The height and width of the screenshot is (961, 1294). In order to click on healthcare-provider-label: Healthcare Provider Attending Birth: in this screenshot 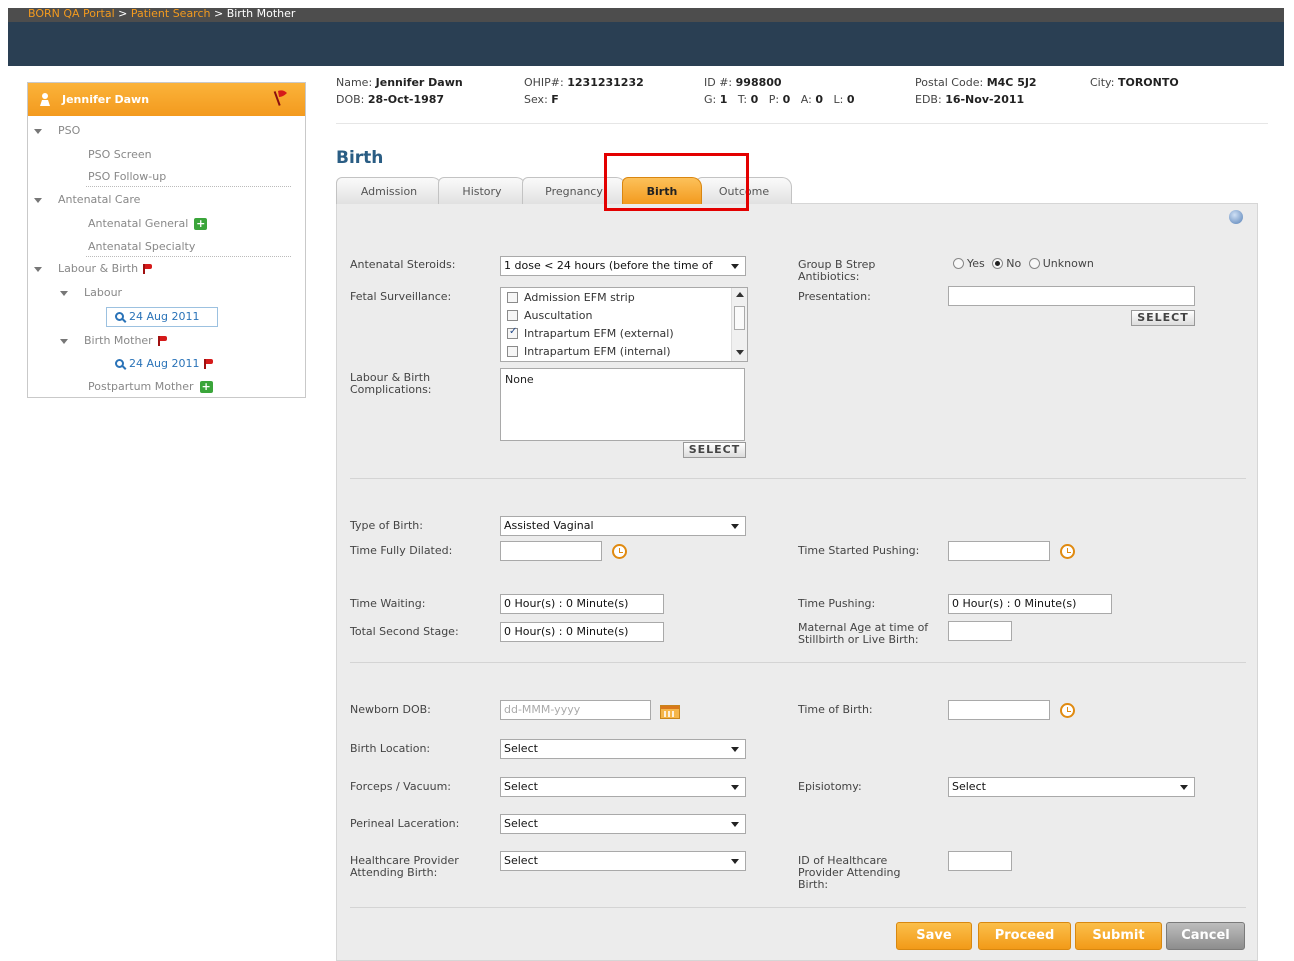, I will do `click(404, 866)`.